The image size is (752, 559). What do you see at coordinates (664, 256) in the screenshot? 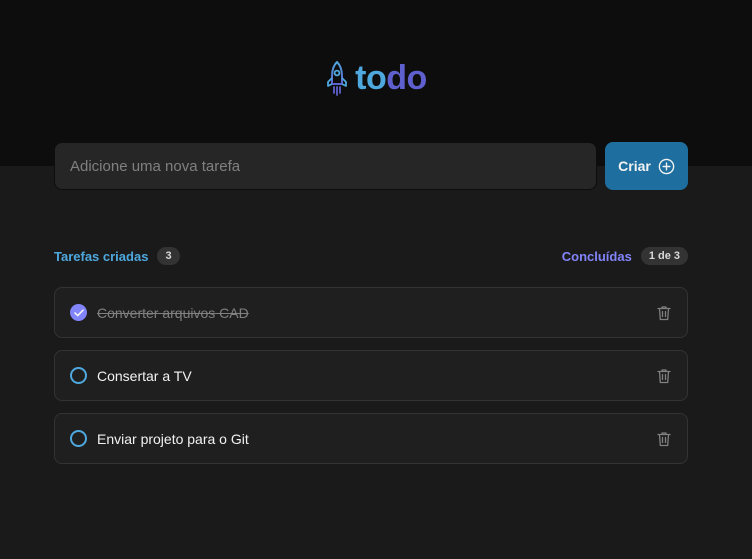
I see `done-count-badge: 1 de 3` at bounding box center [664, 256].